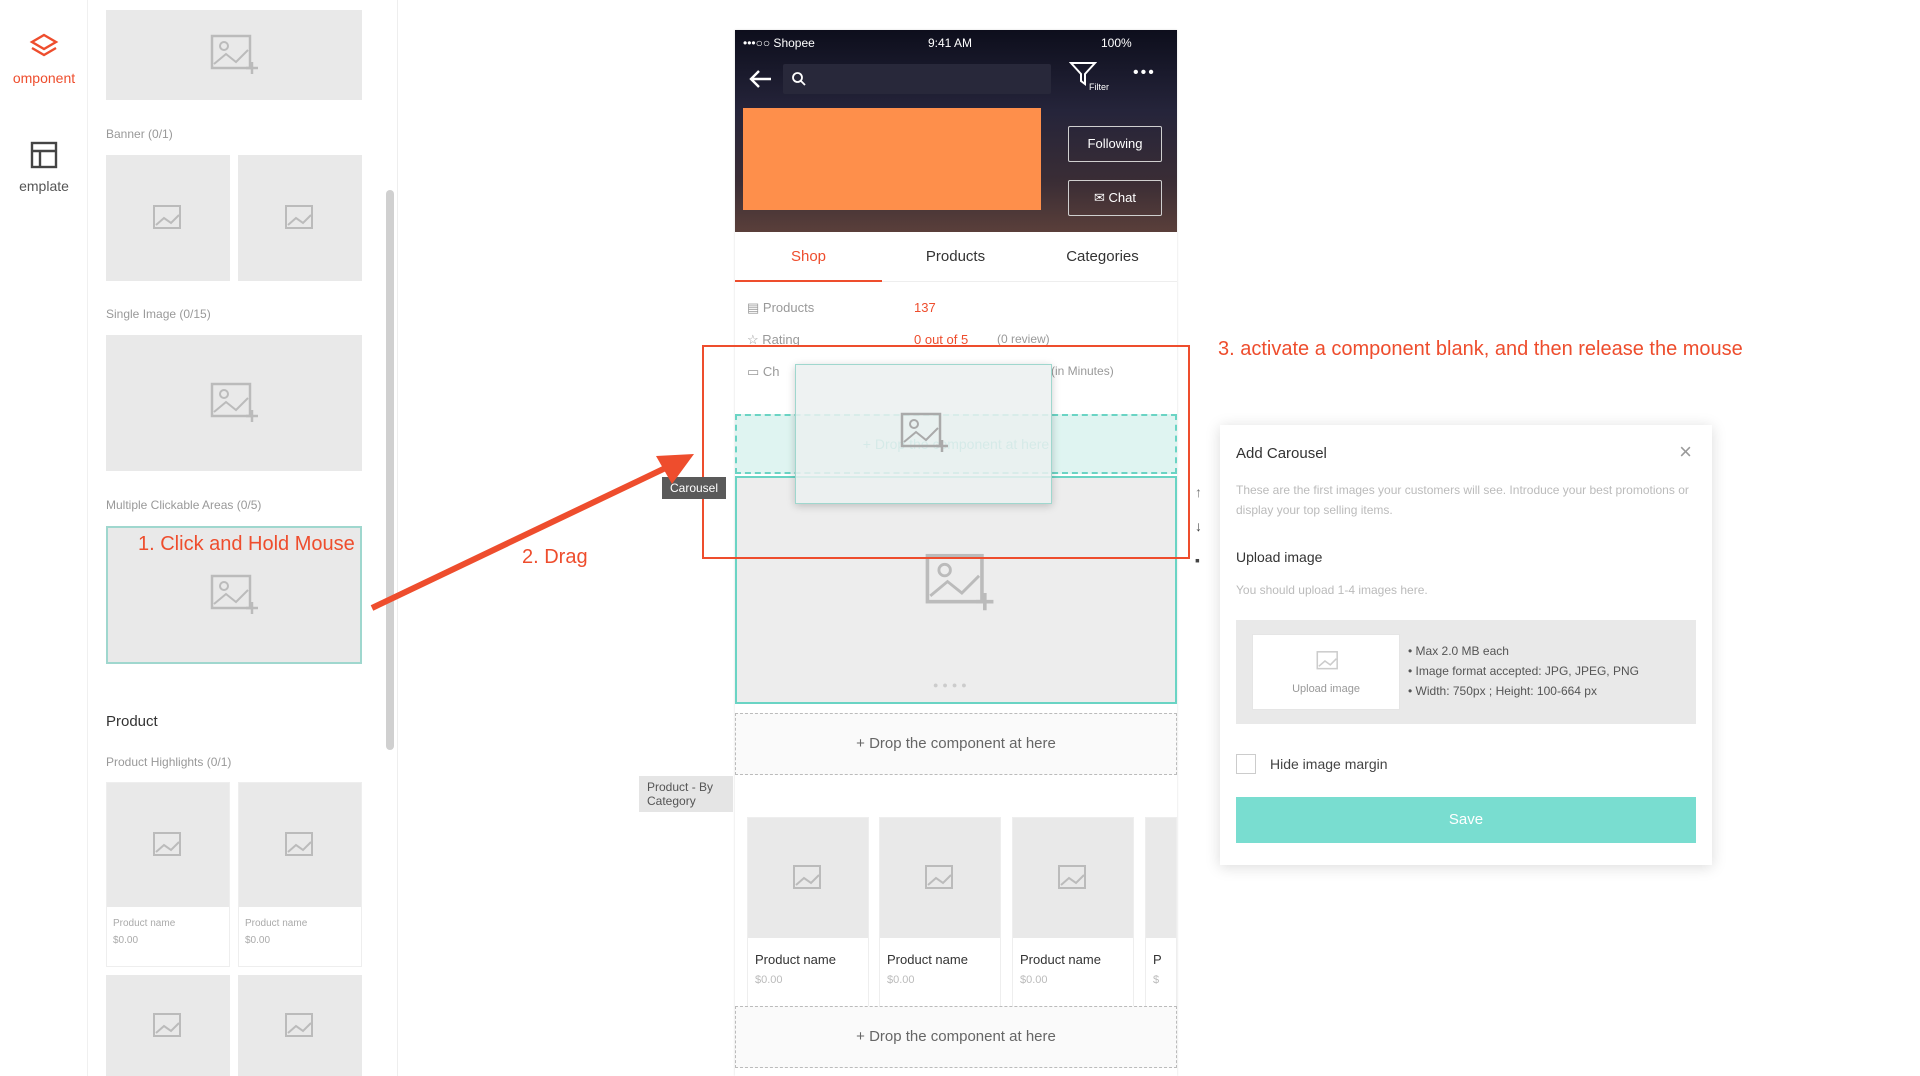  Describe the element at coordinates (1144, 73) in the screenshot. I see `more-icon: •••` at that location.